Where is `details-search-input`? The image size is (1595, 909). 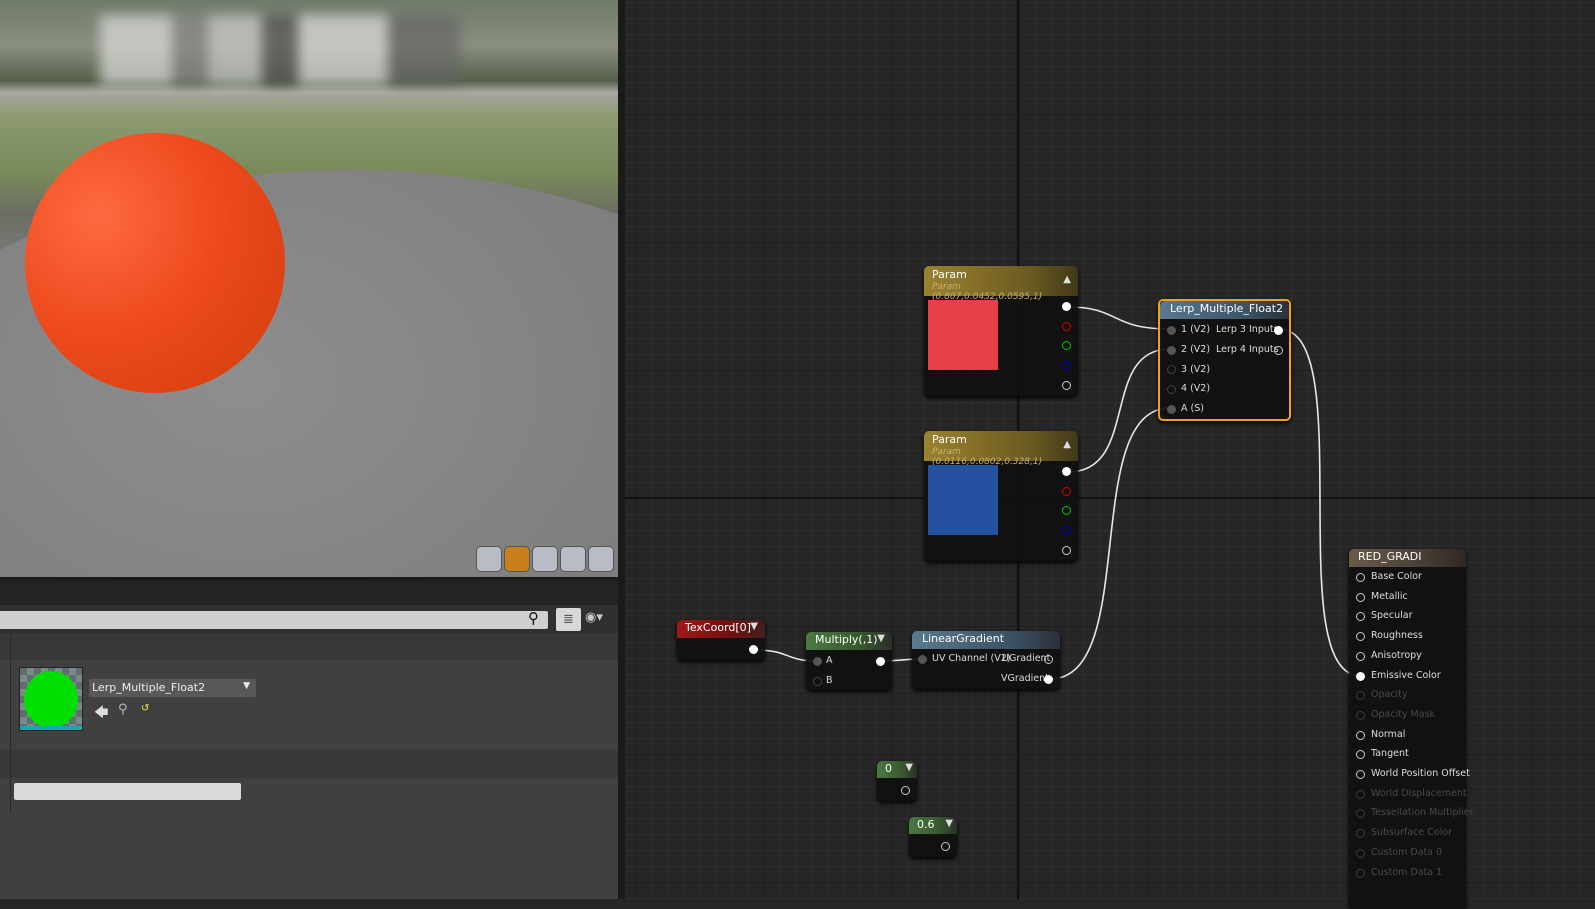
details-search-input is located at coordinates (274, 620).